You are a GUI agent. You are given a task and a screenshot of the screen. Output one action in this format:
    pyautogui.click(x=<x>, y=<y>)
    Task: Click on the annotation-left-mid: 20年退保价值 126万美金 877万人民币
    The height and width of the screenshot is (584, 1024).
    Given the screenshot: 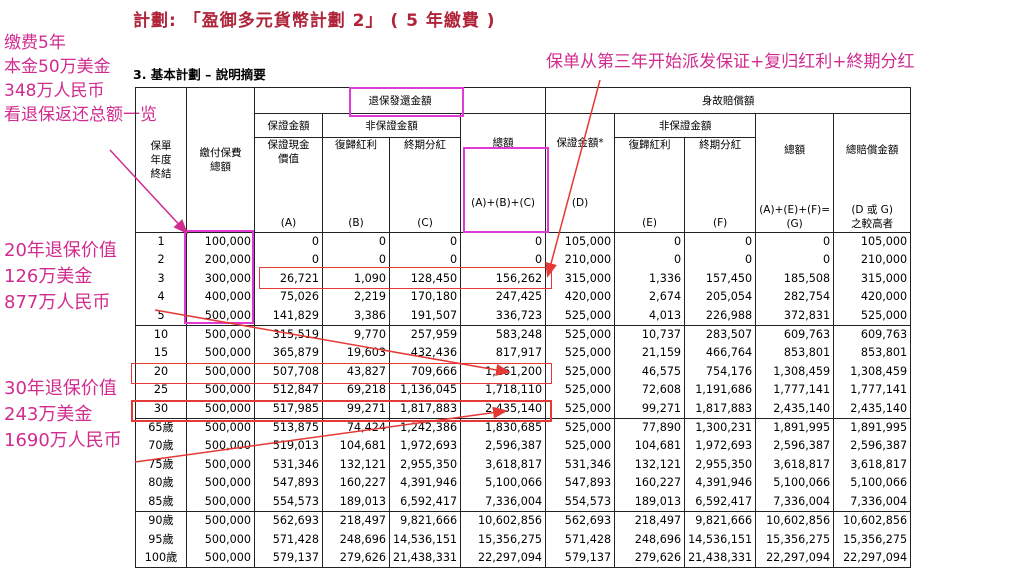 What is the action you would take?
    pyautogui.click(x=60, y=277)
    